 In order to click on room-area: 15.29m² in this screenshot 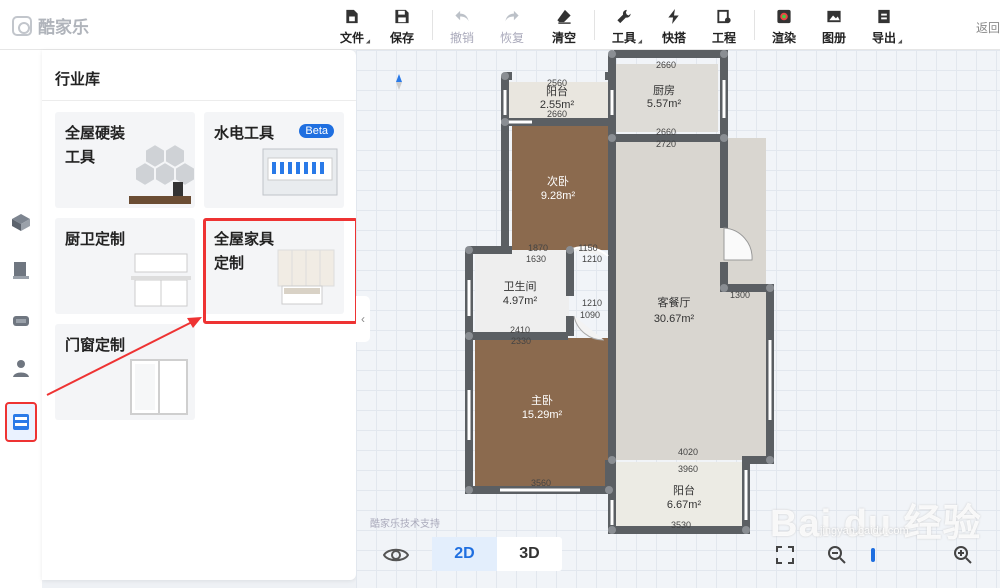, I will do `click(542, 415)`.